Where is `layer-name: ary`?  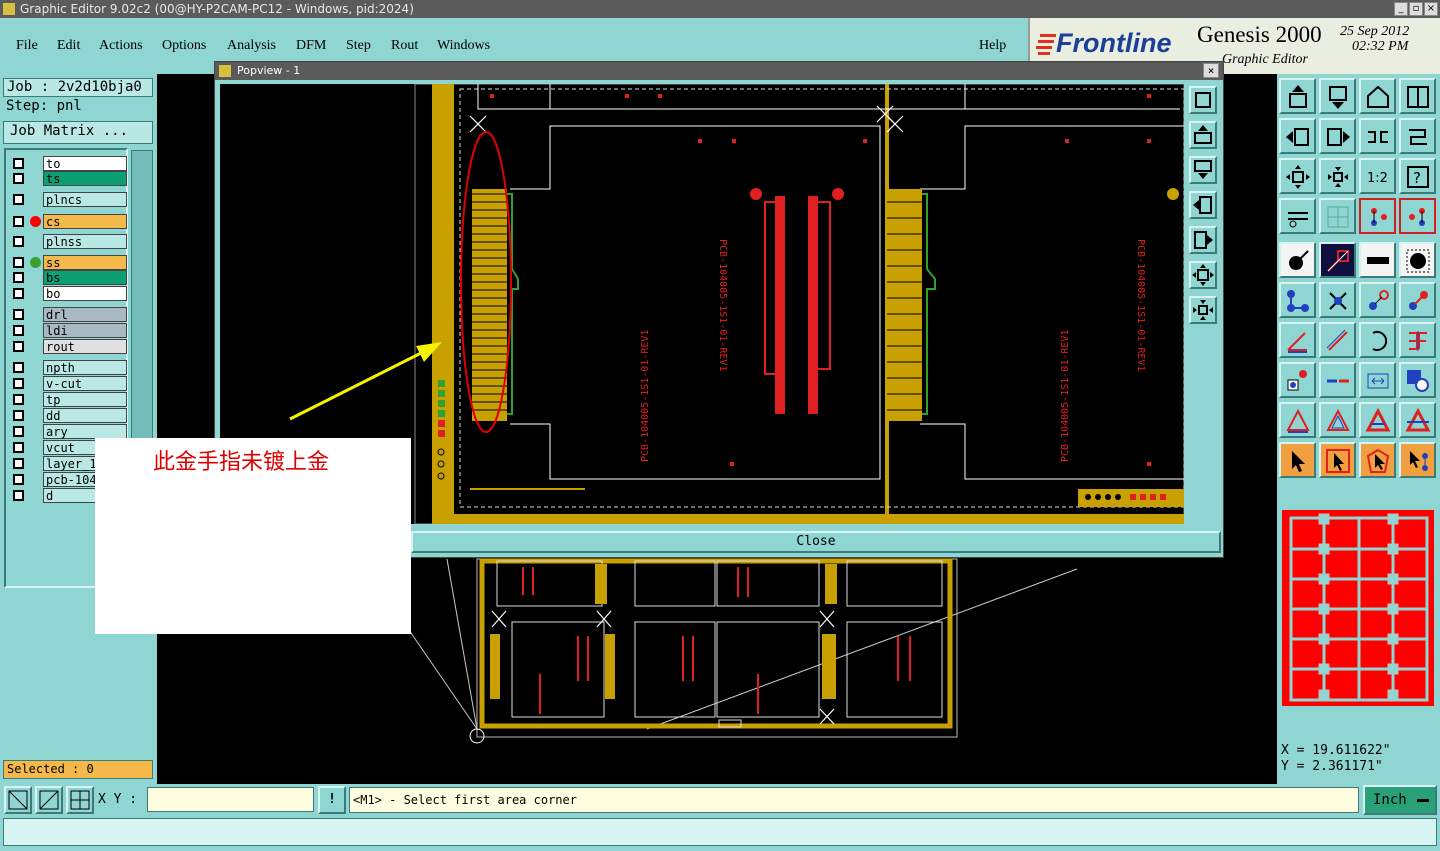
layer-name: ary is located at coordinates (85, 431).